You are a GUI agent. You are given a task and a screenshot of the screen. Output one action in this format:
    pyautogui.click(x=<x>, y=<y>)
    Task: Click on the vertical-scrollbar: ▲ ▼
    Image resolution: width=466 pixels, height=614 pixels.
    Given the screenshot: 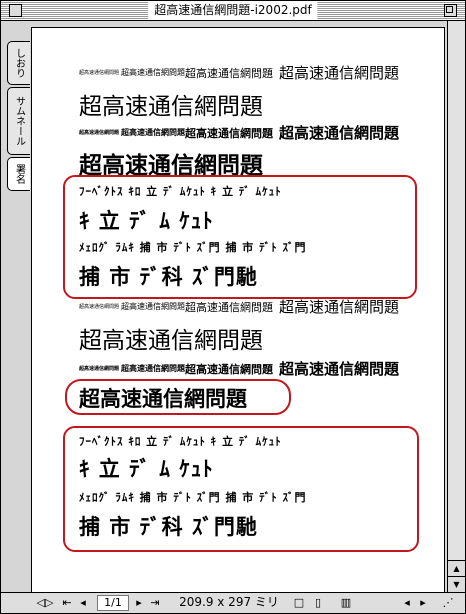 What is the action you would take?
    pyautogui.click(x=456, y=307)
    